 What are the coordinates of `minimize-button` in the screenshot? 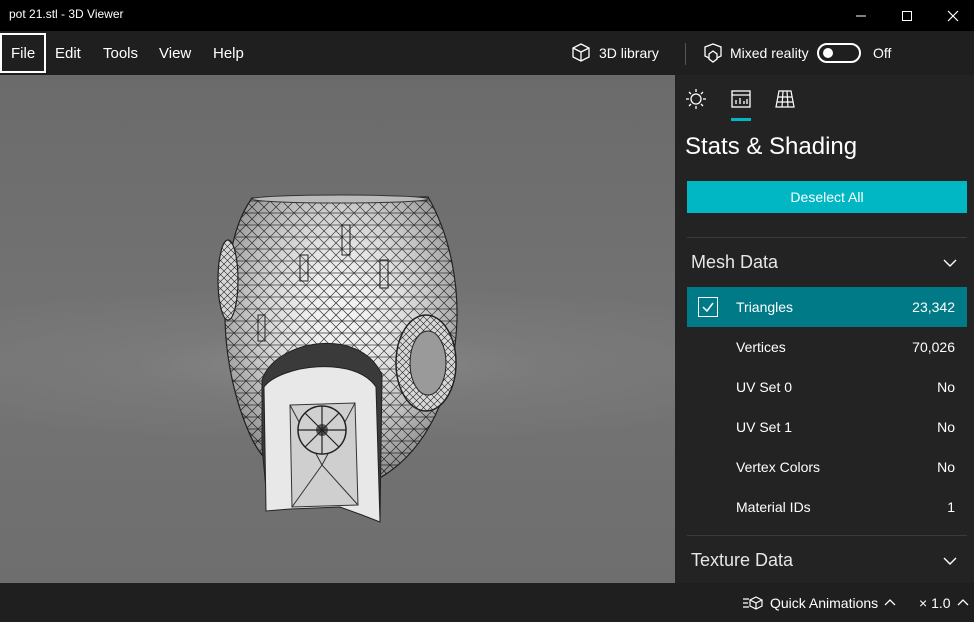 It's located at (861, 15).